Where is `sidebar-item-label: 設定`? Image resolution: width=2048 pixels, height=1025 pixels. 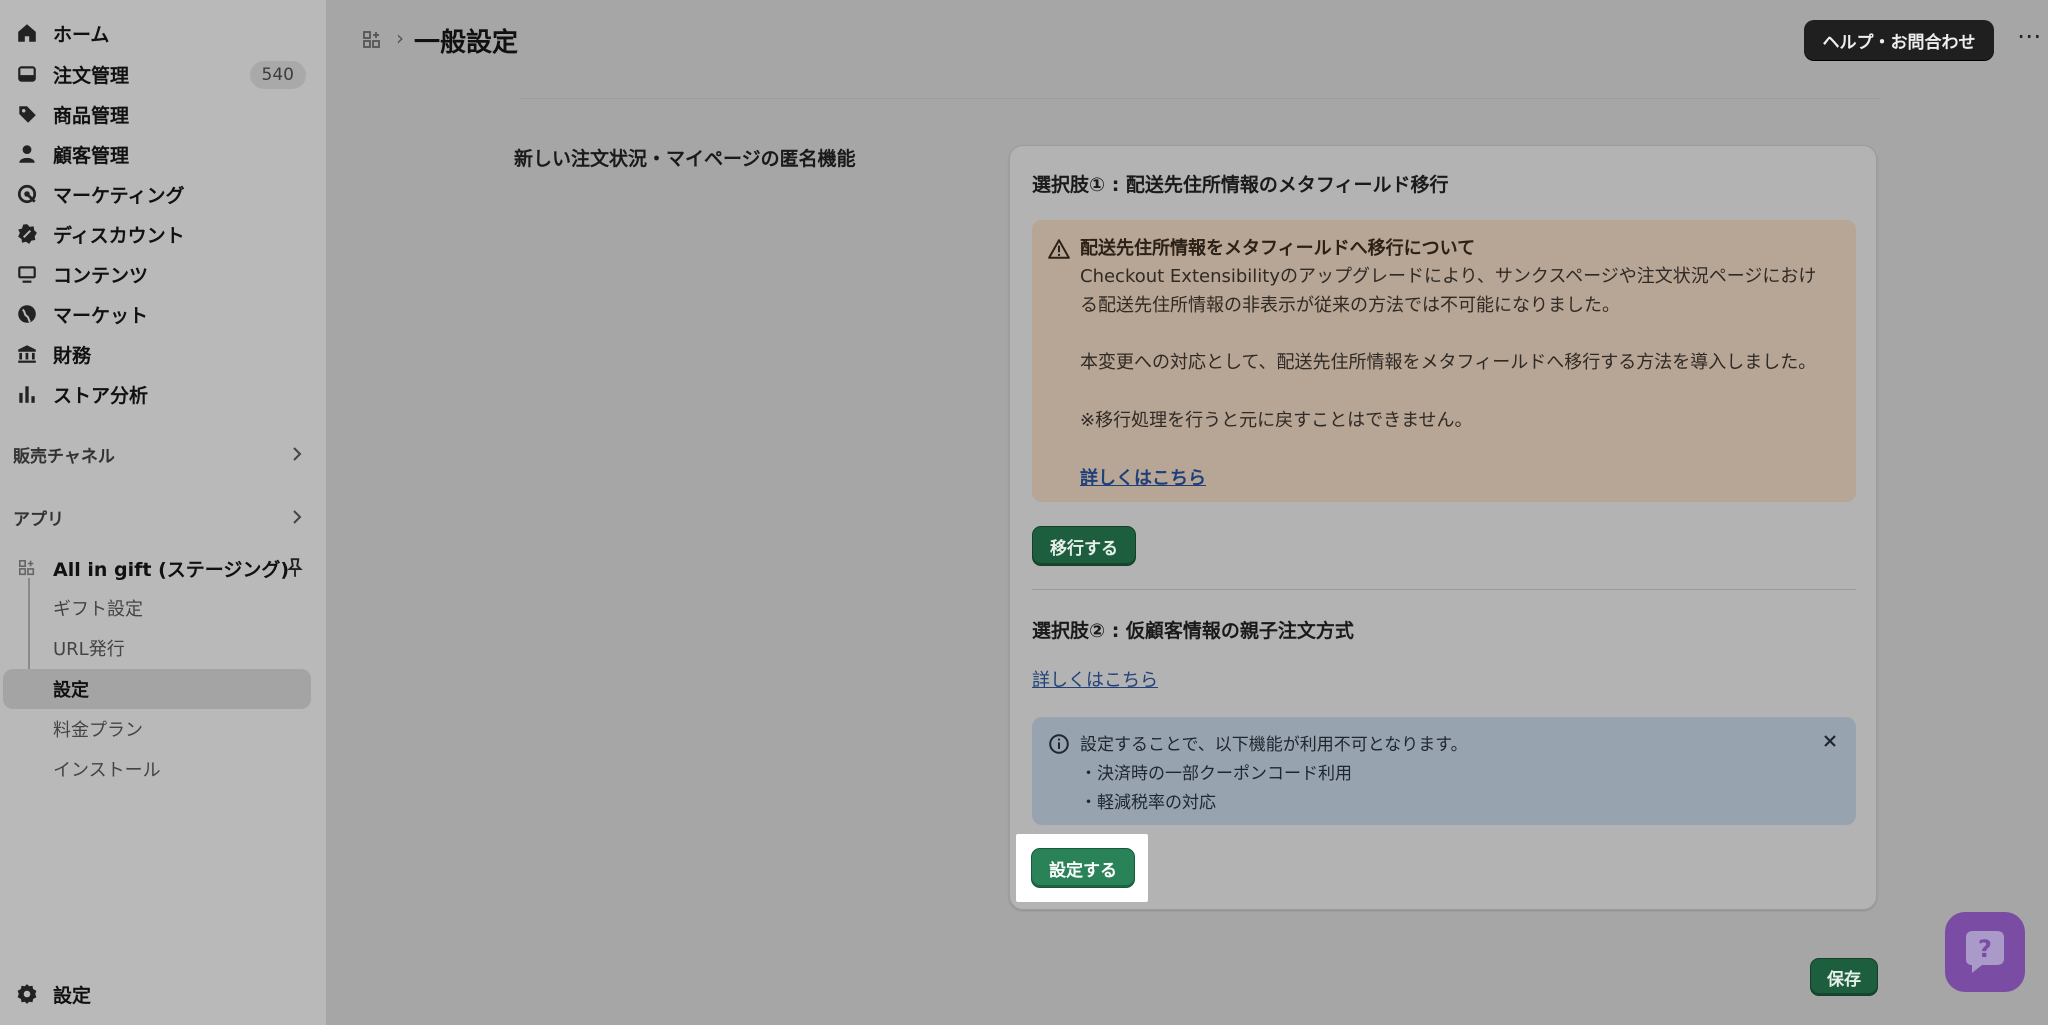
sidebar-item-label: 設定 is located at coordinates (72, 995).